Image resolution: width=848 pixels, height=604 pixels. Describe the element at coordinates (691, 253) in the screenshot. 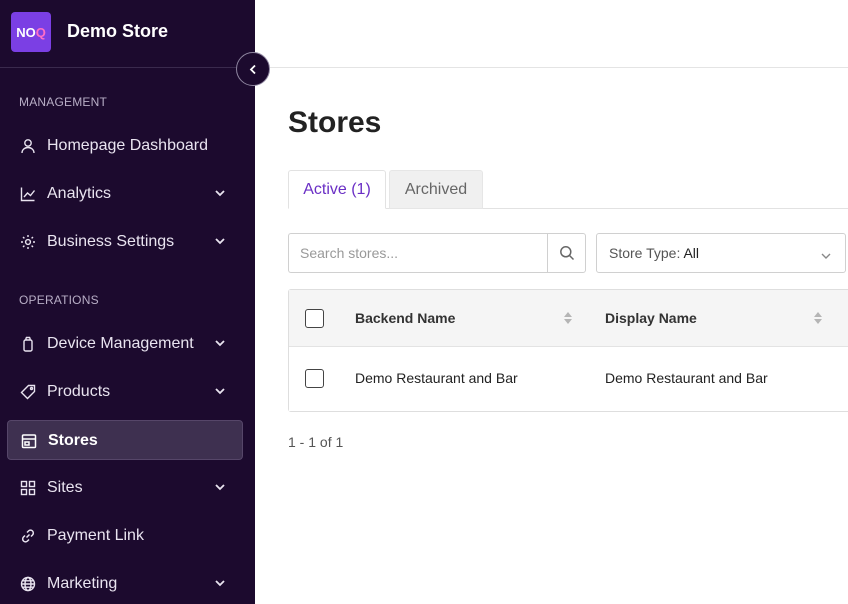

I see `store-type-filter-value: All` at that location.